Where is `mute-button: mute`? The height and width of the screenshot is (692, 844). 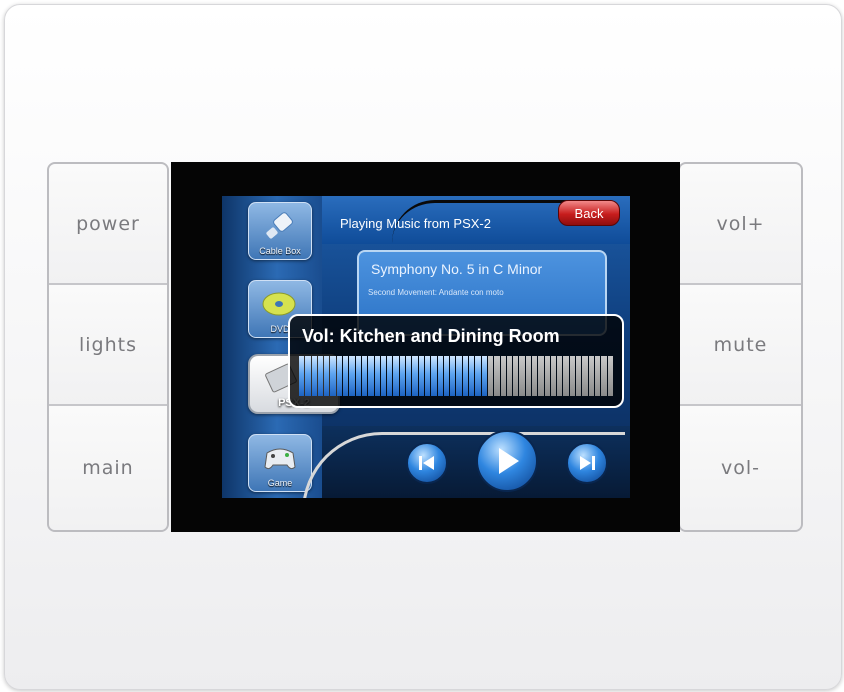
mute-button: mute is located at coordinates (740, 345).